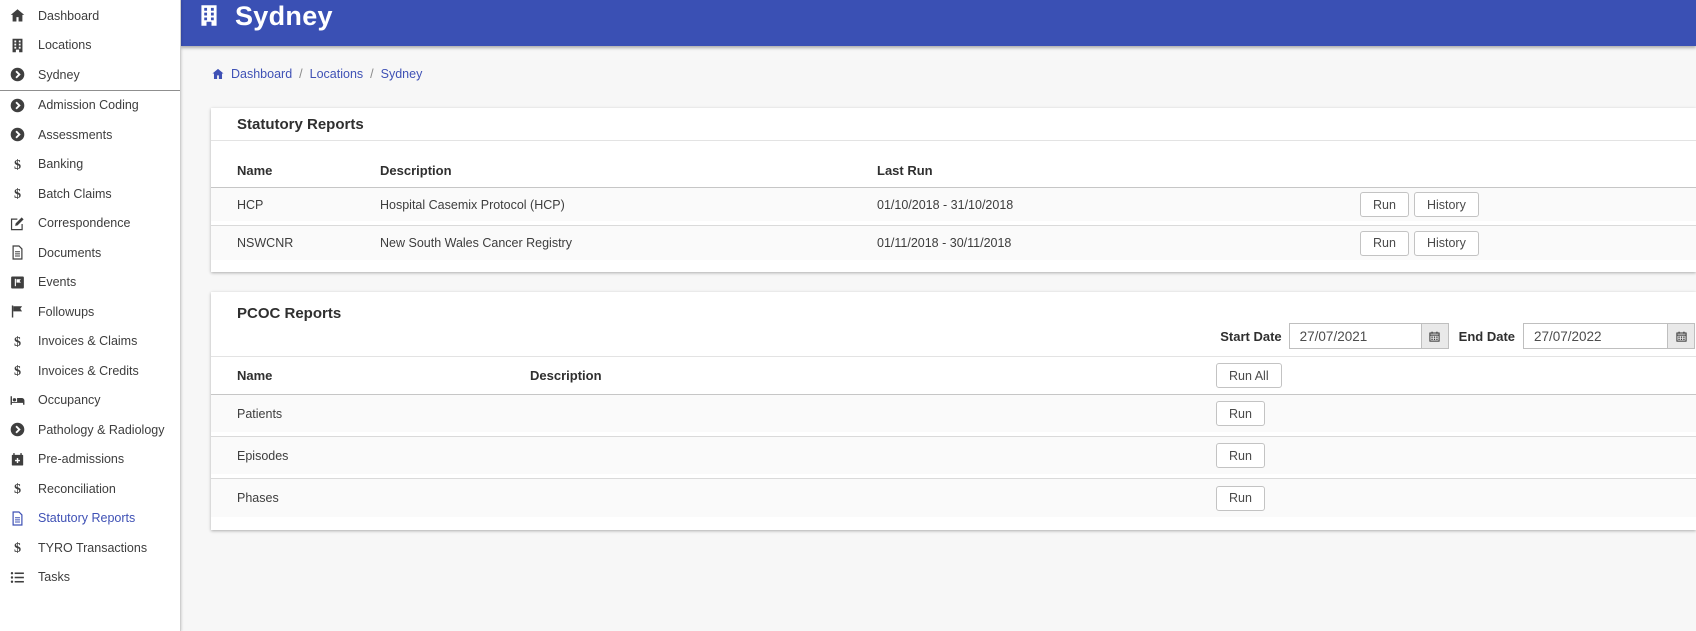 The width and height of the screenshot is (1696, 631). What do you see at coordinates (77, 488) in the screenshot?
I see `sidebar-item-label: Reconciliation` at bounding box center [77, 488].